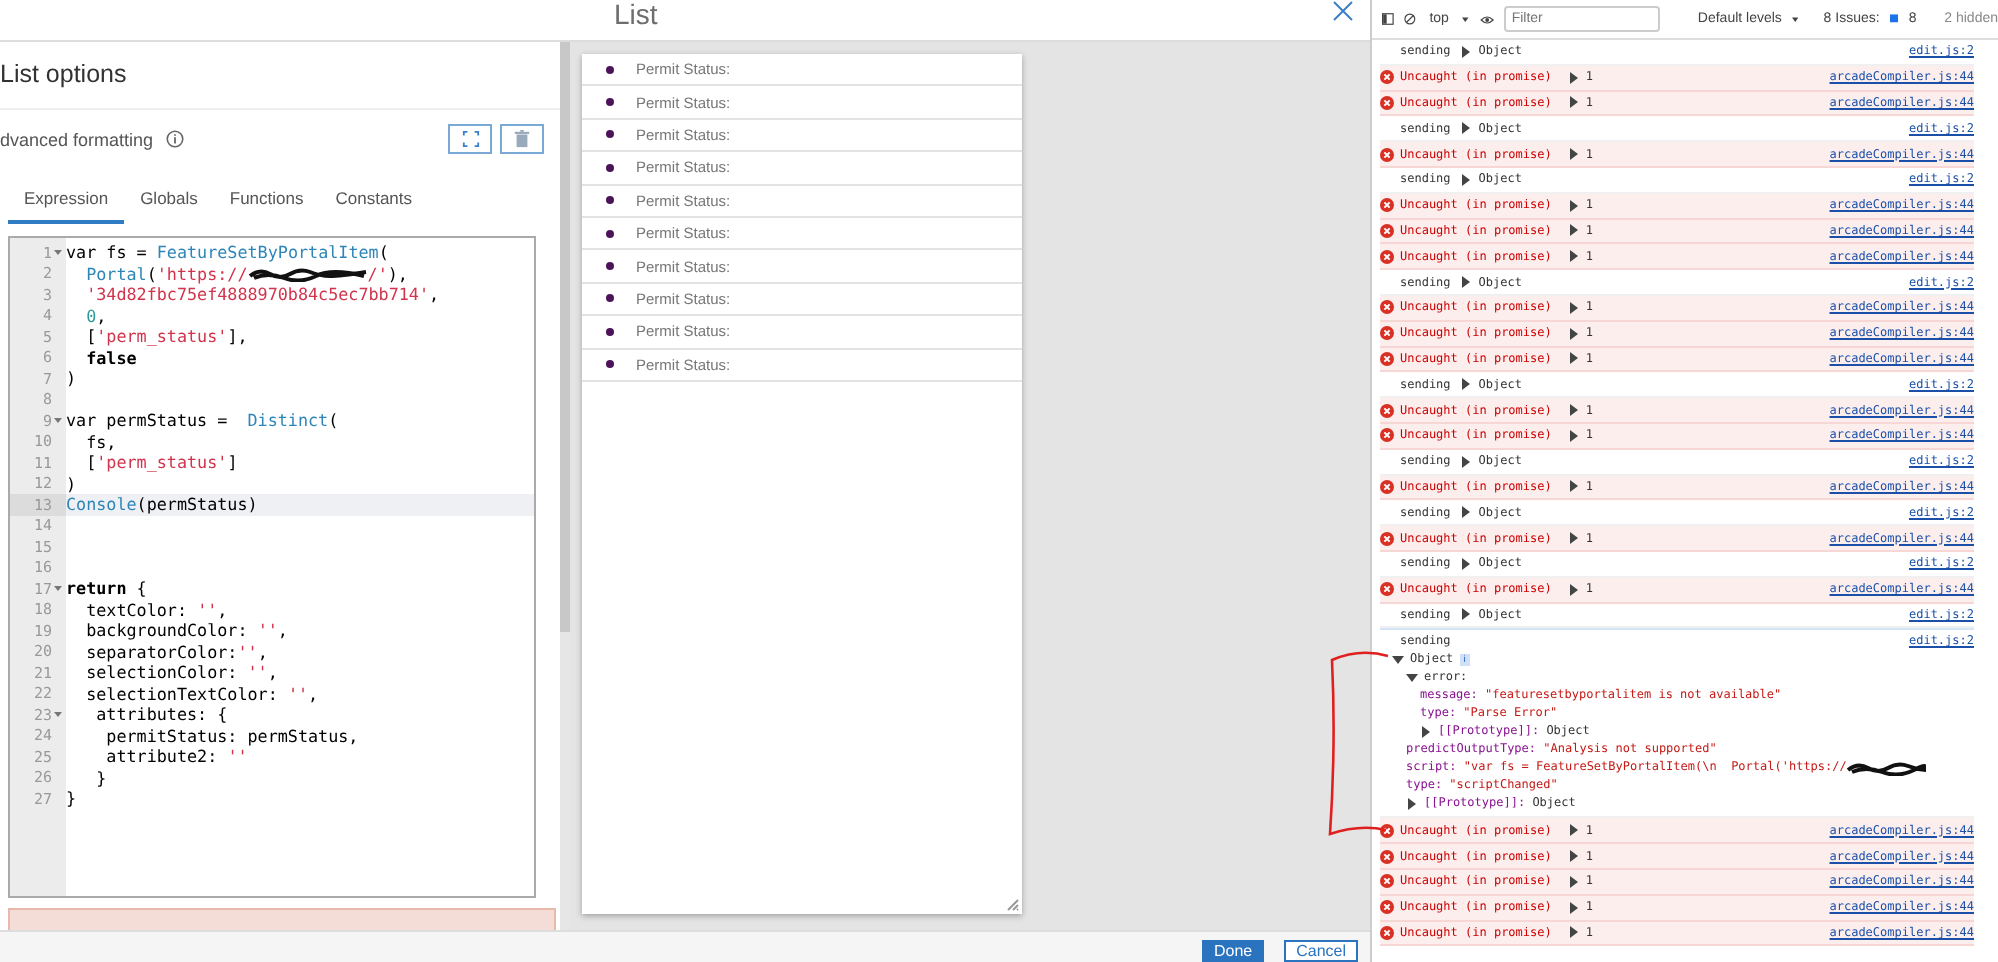 Image resolution: width=1998 pixels, height=962 pixels. Describe the element at coordinates (374, 204) in the screenshot. I see `editor-tab: Constants` at that location.